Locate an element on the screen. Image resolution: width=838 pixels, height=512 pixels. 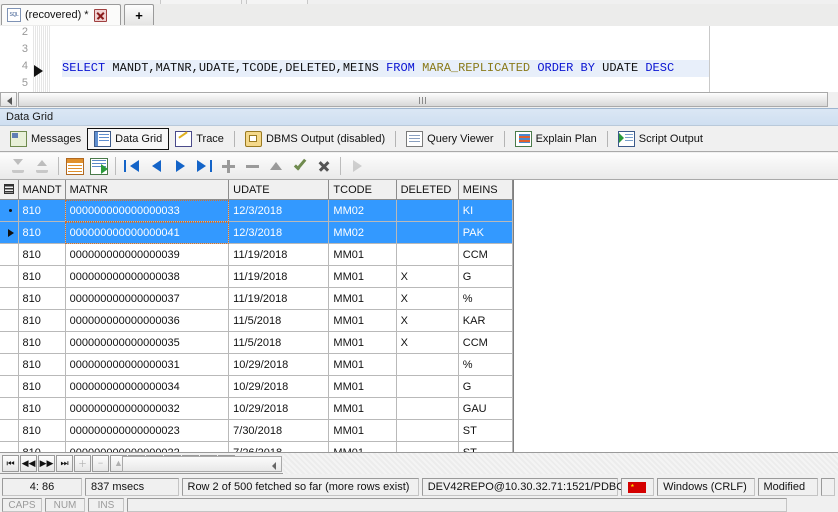
tab-query-viewer: Query Viewer is located at coordinates (449, 139).